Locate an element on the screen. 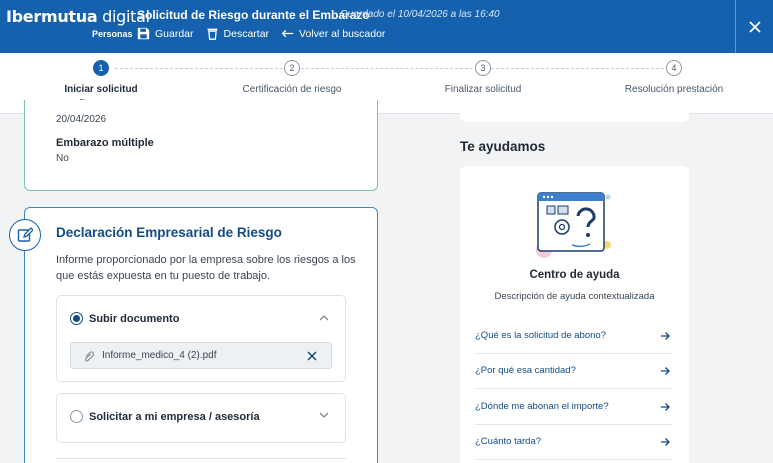 The image size is (773, 463). back-to-search-button: Volver al buscador is located at coordinates (333, 33).